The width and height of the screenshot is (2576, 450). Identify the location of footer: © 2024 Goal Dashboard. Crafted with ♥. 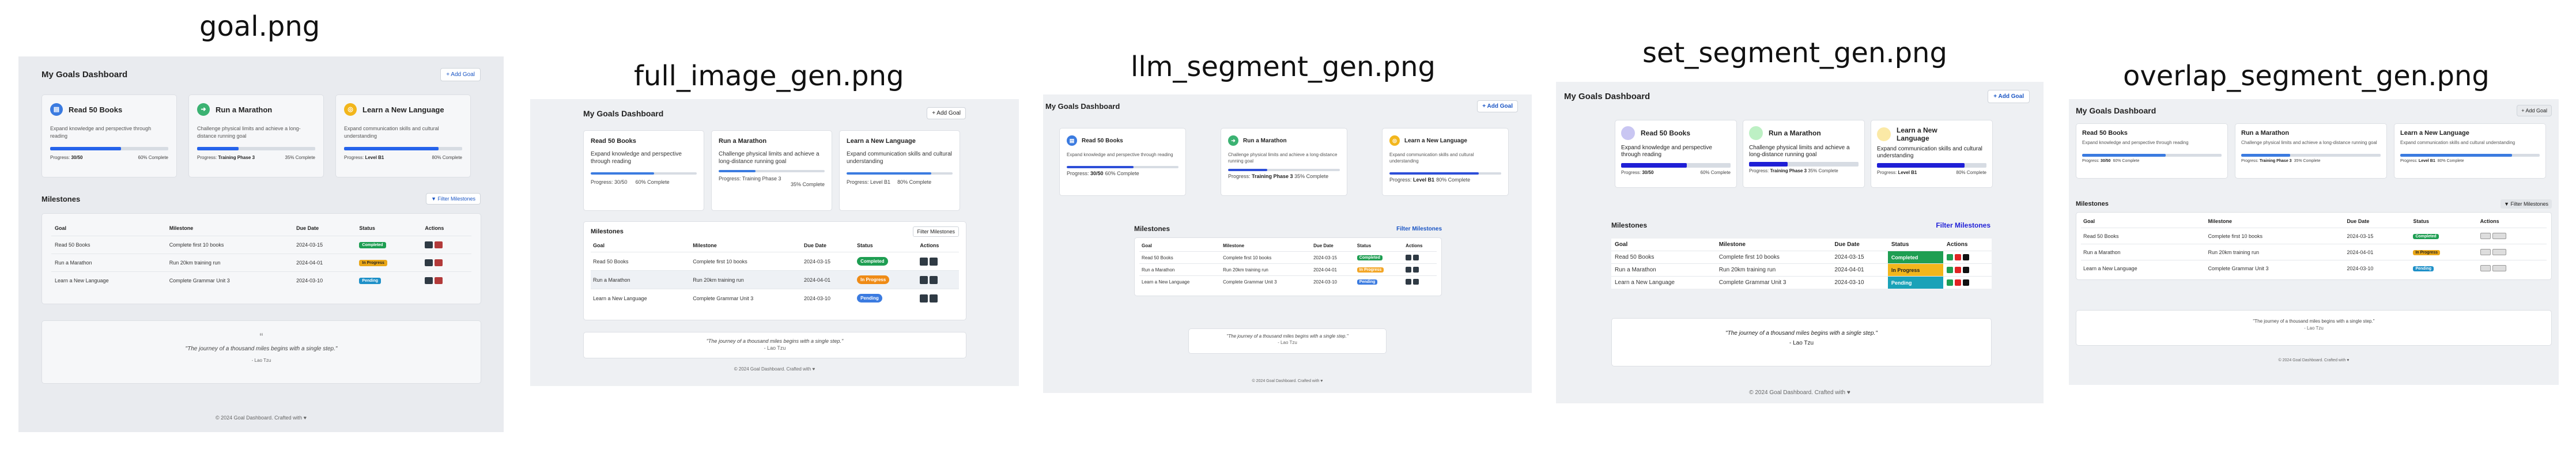
(261, 418).